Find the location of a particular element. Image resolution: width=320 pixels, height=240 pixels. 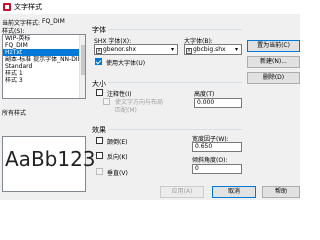

preview-text: AaBb123 is located at coordinates (50, 159).